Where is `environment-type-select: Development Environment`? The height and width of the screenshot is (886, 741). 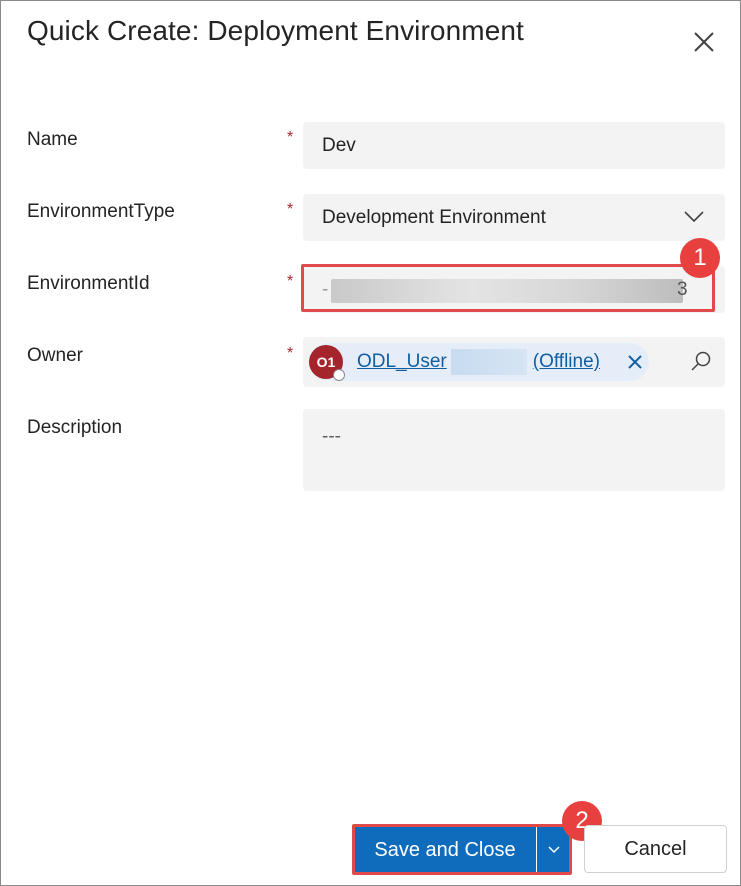 environment-type-select: Development Environment is located at coordinates (514, 217).